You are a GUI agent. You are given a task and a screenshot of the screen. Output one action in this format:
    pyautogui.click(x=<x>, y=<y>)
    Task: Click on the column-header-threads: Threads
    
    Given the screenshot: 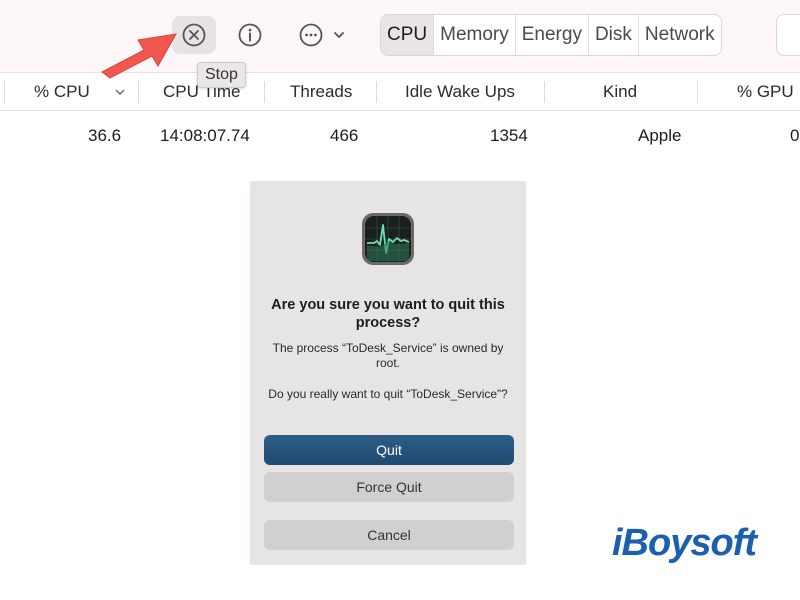 What is the action you would take?
    pyautogui.click(x=321, y=91)
    